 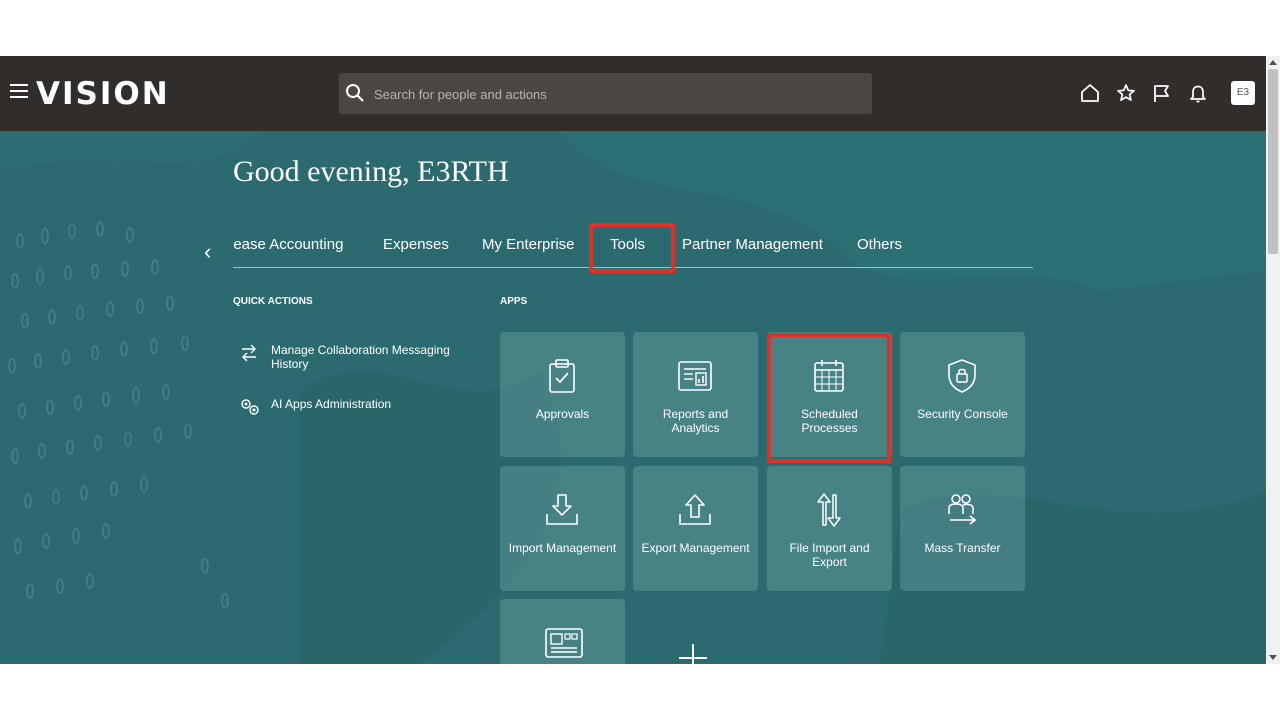 I want to click on tab-label: Lease Accounting, so click(x=288, y=244).